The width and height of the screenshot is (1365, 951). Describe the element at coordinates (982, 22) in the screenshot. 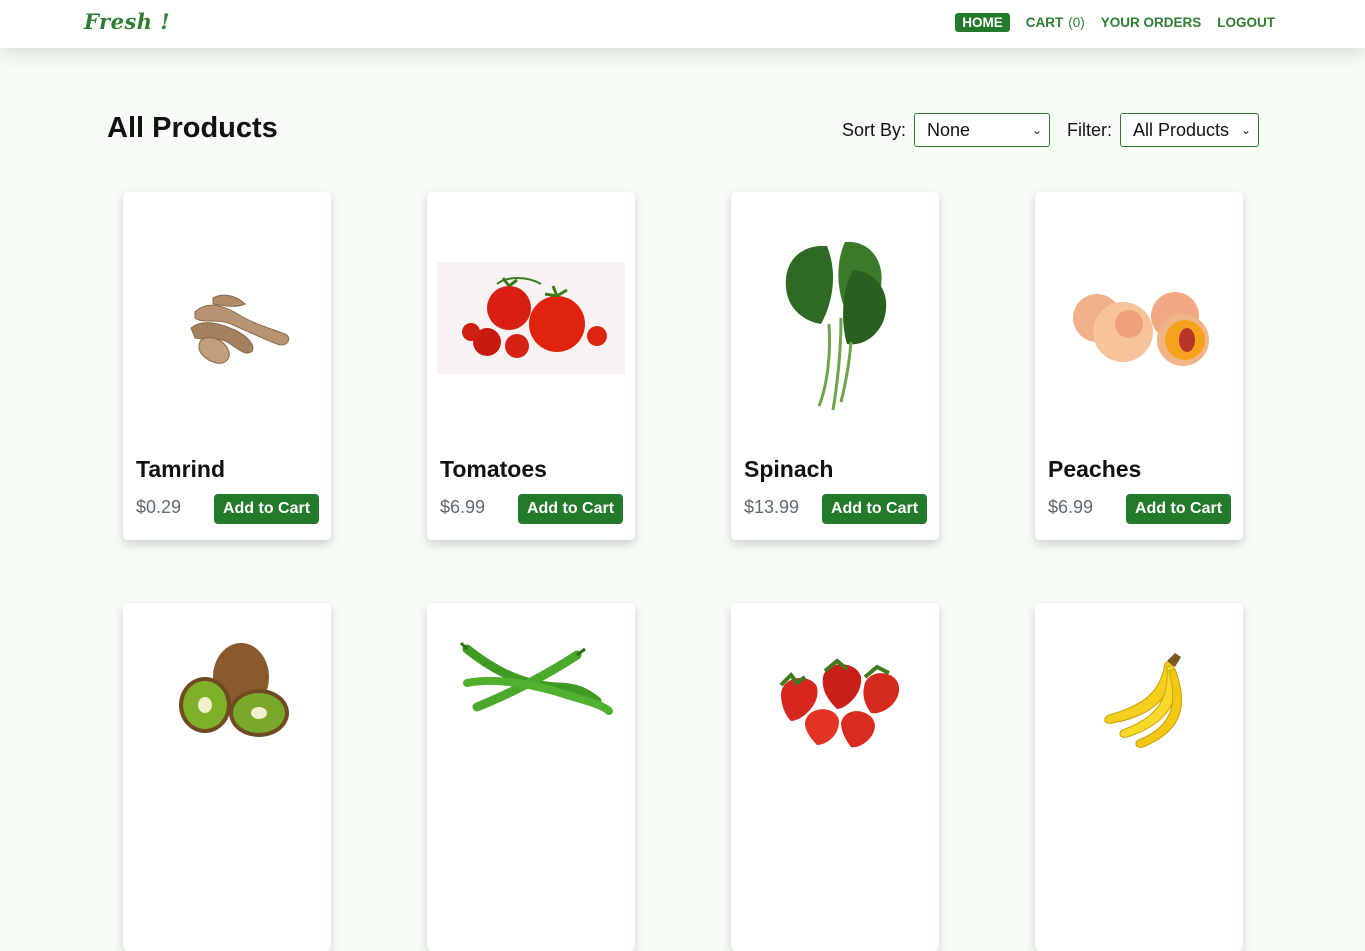

I see `nav-home-link: HOME` at that location.